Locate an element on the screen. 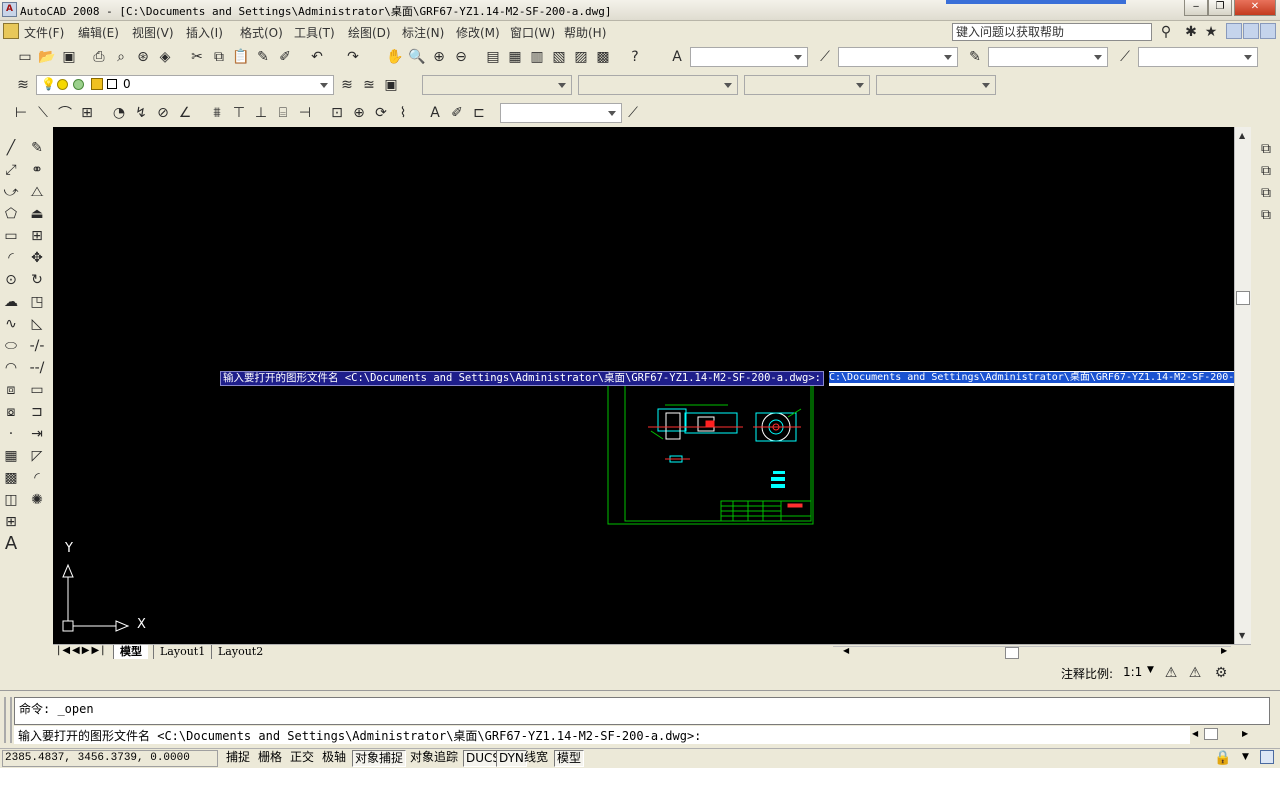  join-icon: ⇥ is located at coordinates (37, 433).